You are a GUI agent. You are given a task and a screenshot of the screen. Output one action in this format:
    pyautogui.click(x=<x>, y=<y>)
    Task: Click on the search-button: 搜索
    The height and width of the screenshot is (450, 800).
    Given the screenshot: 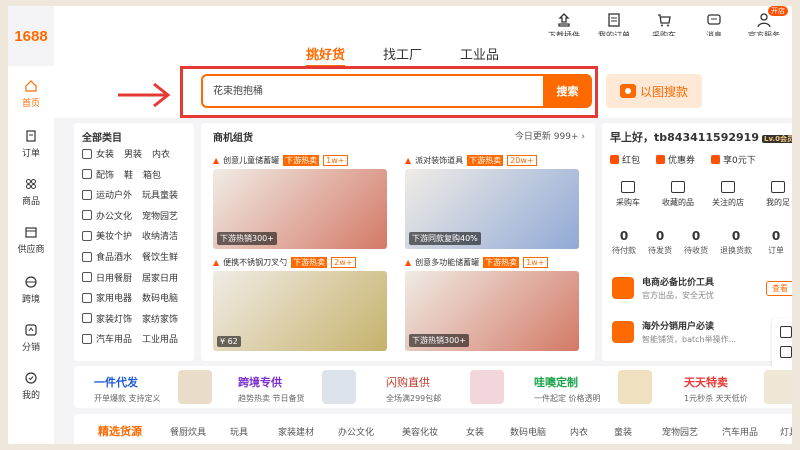 What is the action you would take?
    pyautogui.click(x=567, y=91)
    